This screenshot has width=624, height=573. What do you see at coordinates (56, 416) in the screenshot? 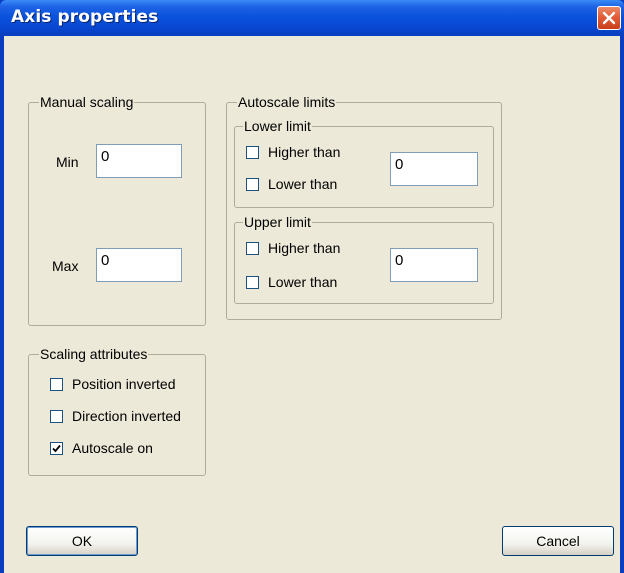
I see `direction-inverted-checkbox` at bounding box center [56, 416].